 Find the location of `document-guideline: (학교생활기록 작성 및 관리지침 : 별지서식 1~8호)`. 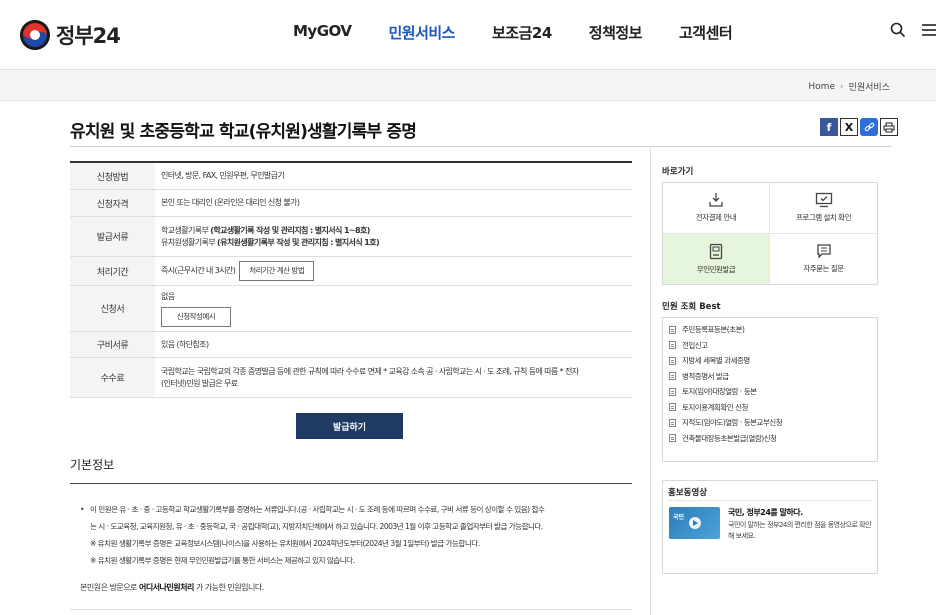

document-guideline: (학교생활기록 작성 및 관리지침 : 별지서식 1~8호) is located at coordinates (290, 230).